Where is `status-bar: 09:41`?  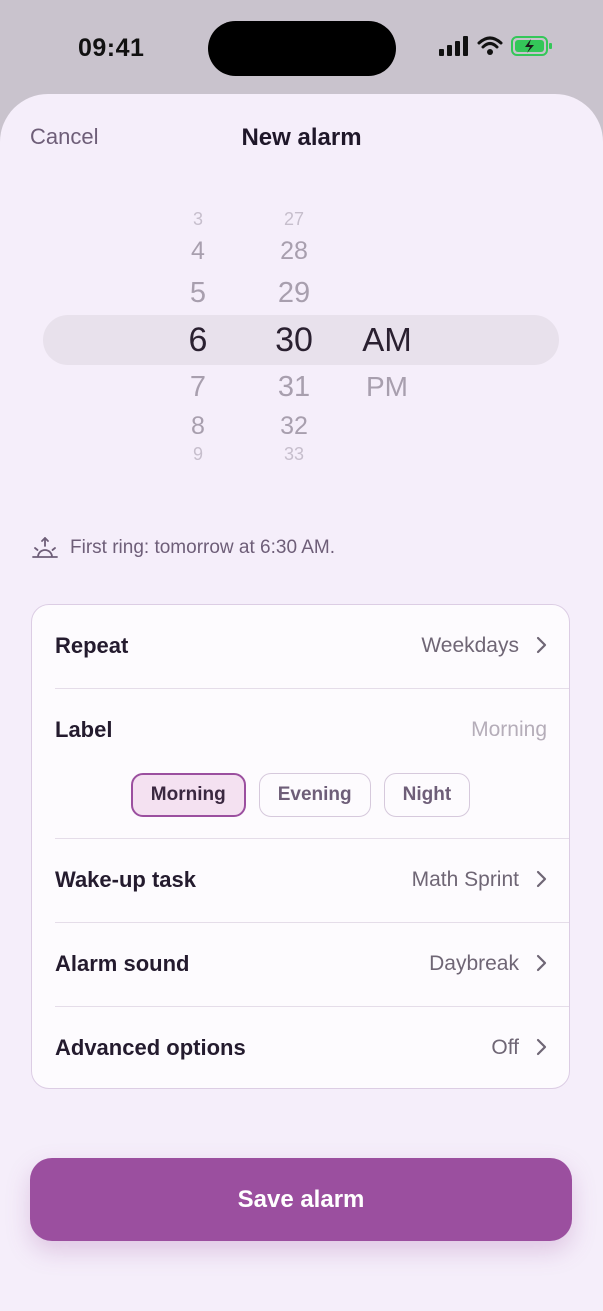 status-bar: 09:41 is located at coordinates (301, 47).